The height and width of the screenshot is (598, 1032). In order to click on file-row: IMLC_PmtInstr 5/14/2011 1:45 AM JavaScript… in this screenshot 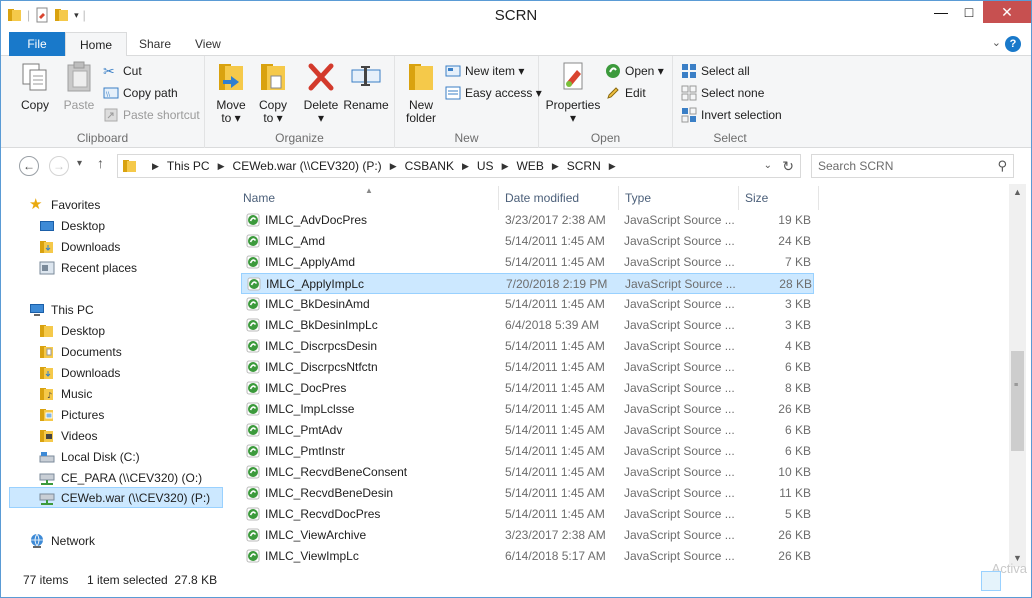, I will do `click(527, 451)`.